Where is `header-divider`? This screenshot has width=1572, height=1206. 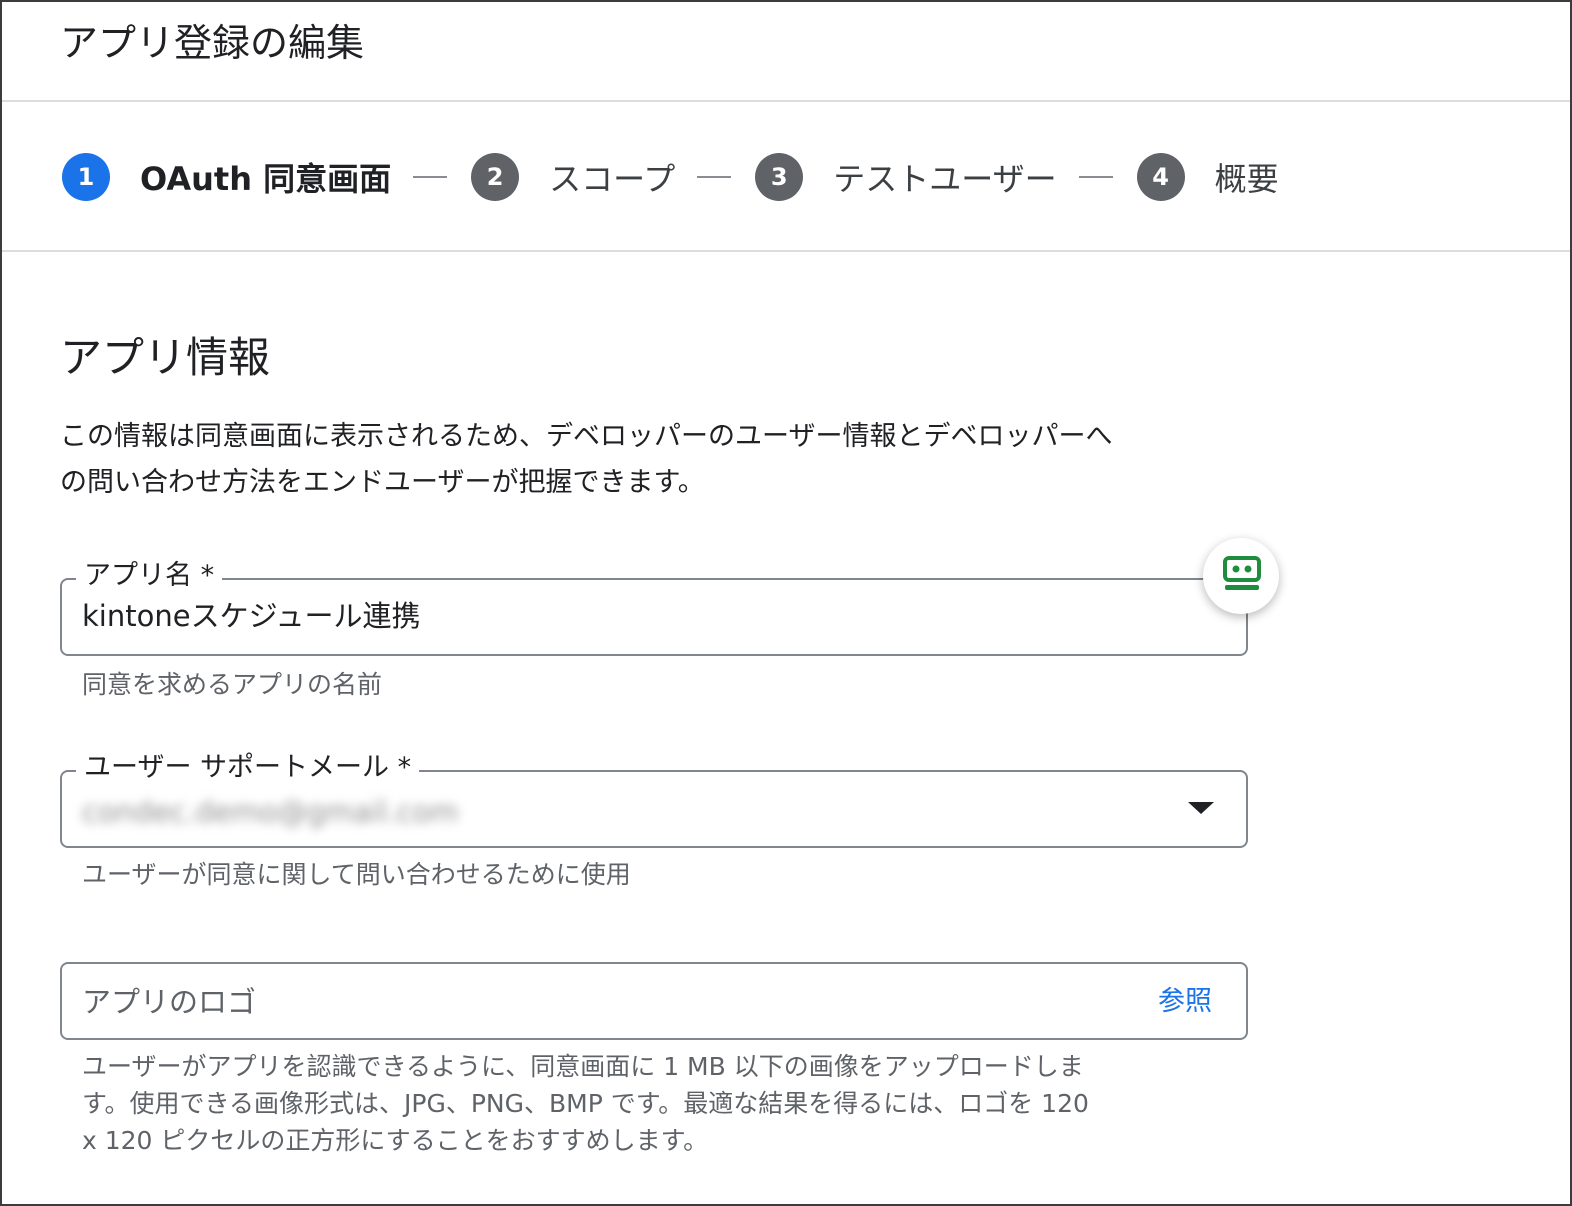
header-divider is located at coordinates (786, 101).